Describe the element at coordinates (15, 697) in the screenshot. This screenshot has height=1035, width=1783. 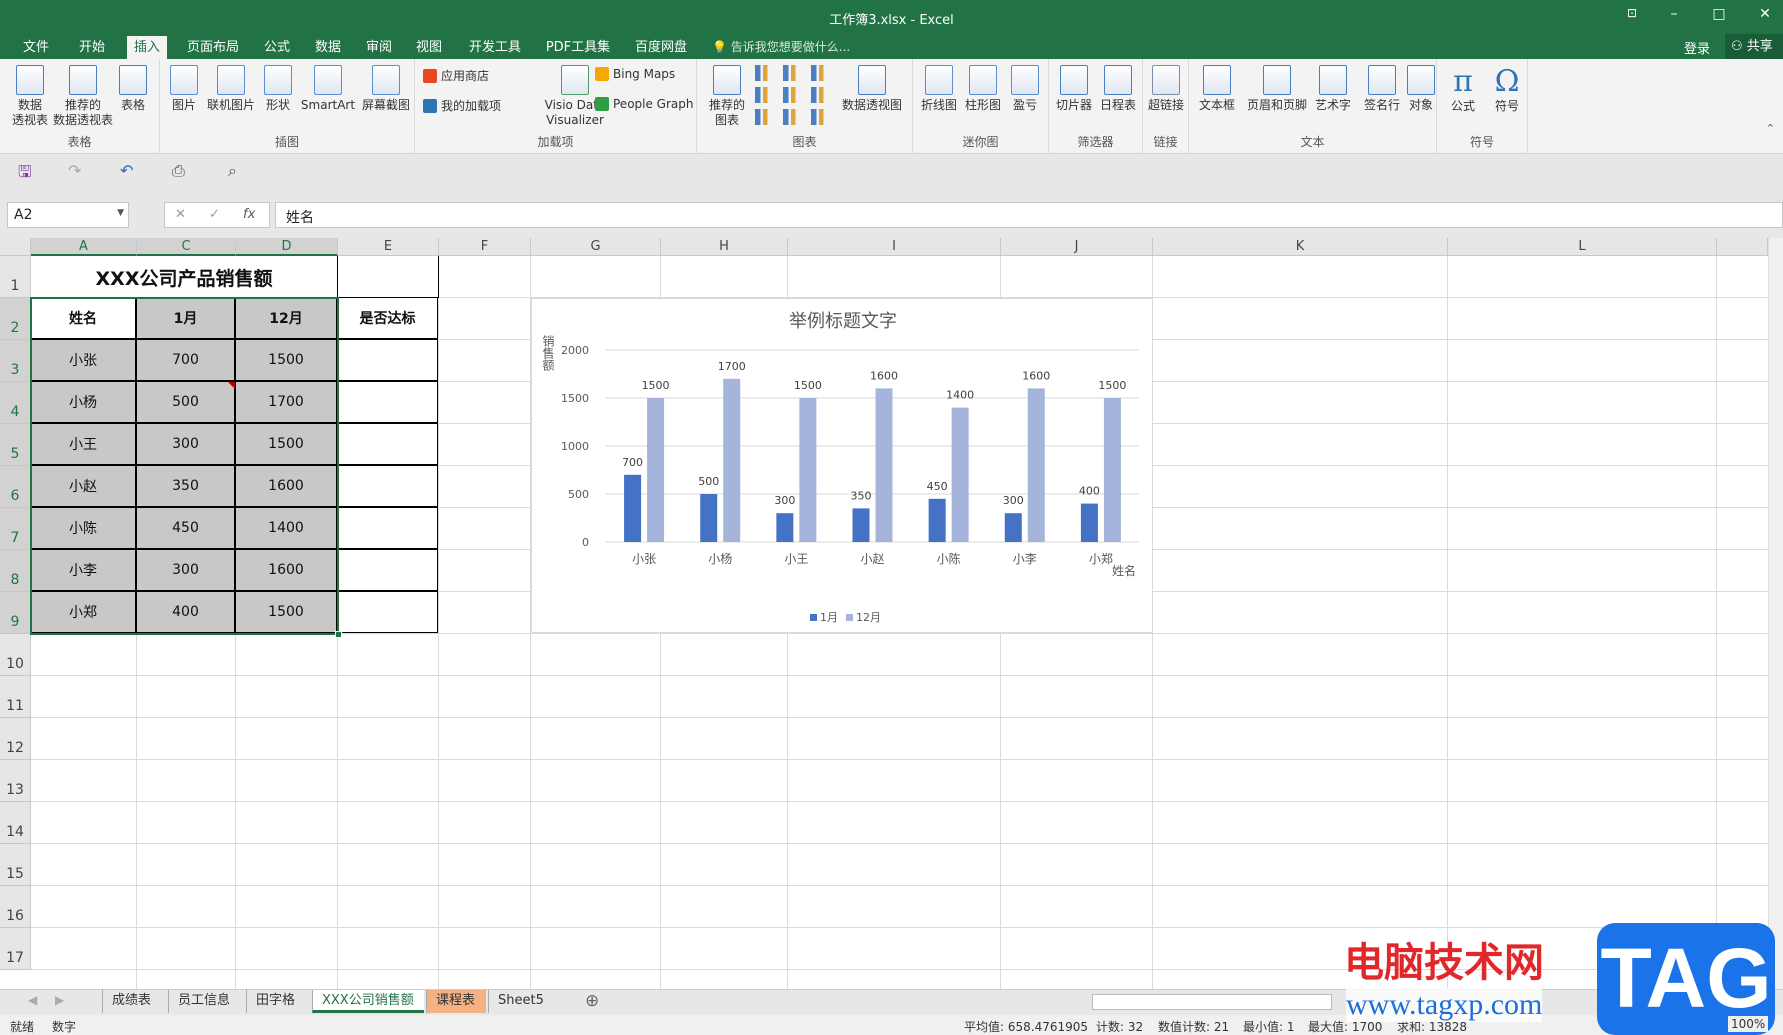
I see `row-header-11: 11` at that location.